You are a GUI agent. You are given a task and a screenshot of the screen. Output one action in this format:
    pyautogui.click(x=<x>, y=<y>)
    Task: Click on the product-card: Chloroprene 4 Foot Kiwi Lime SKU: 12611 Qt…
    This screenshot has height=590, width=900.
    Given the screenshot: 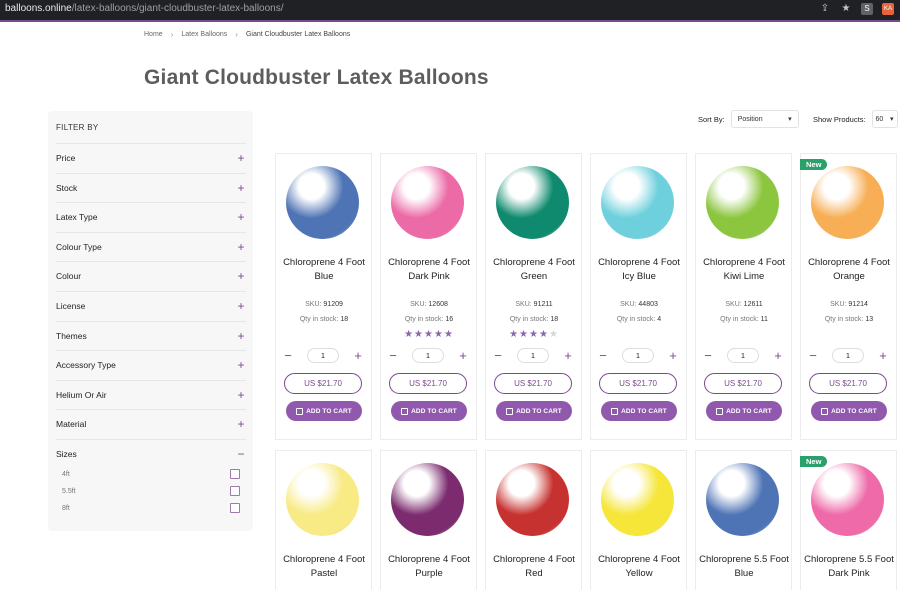 What is the action you would take?
    pyautogui.click(x=743, y=296)
    